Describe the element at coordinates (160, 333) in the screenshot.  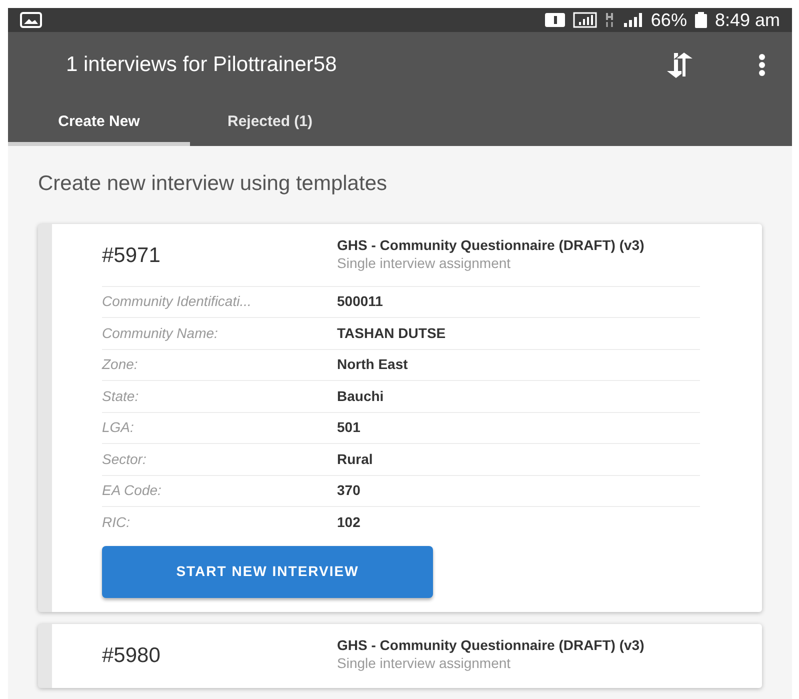
I see `field-label: Community Name:` at that location.